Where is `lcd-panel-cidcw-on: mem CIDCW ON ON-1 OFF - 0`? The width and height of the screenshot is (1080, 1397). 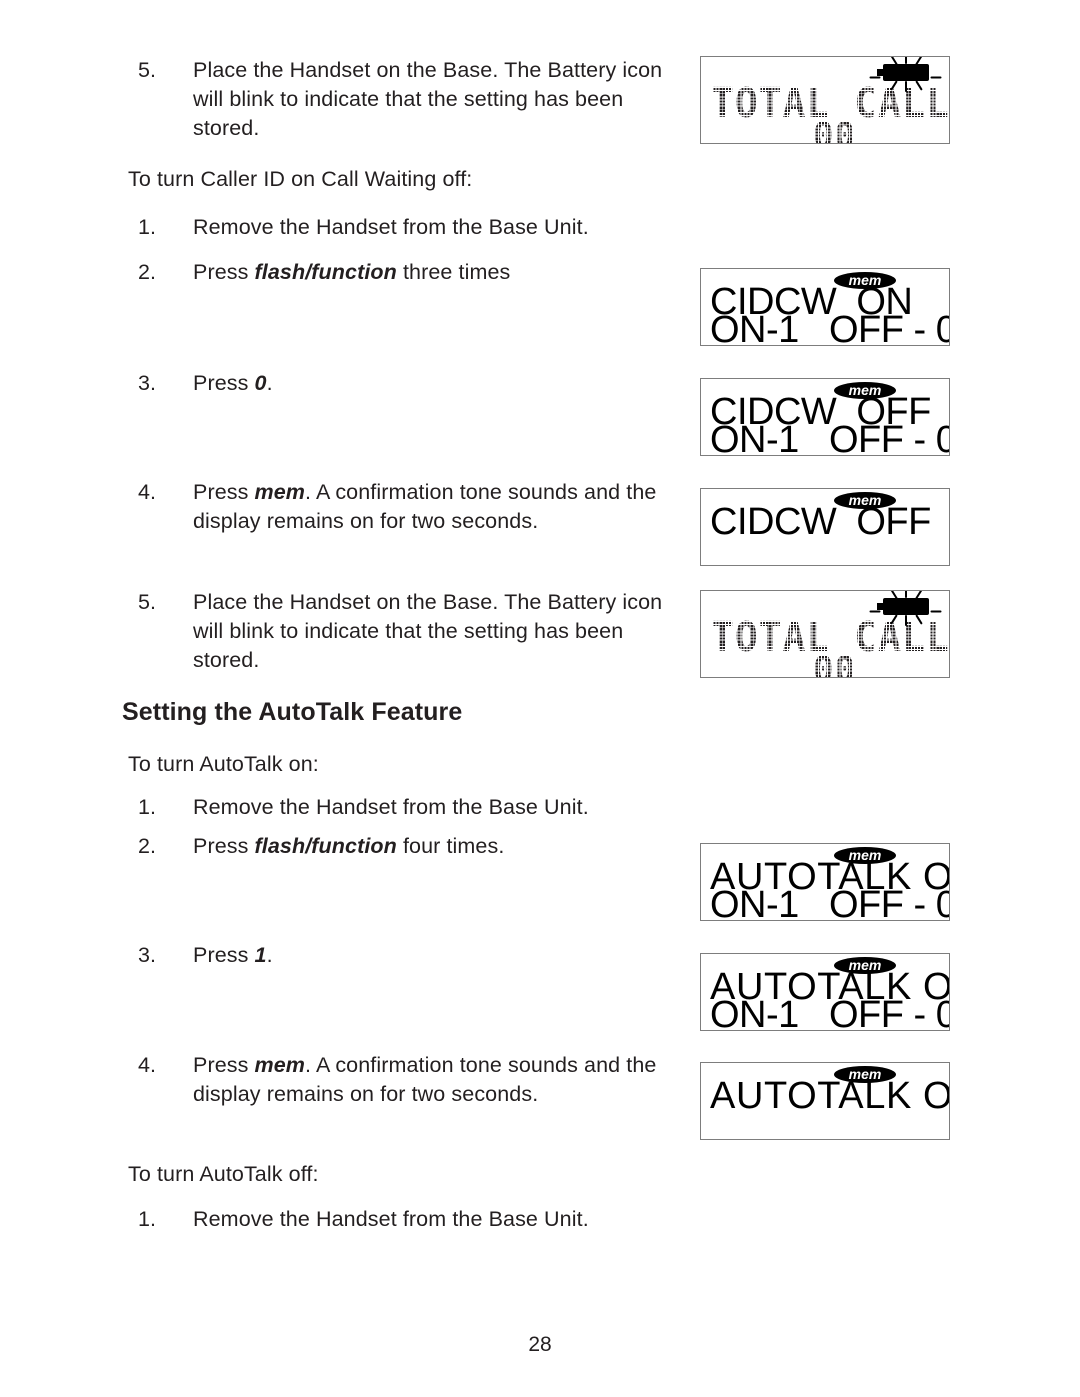
lcd-panel-cidcw-on: mem CIDCW ON ON-1 OFF - 0 is located at coordinates (825, 307).